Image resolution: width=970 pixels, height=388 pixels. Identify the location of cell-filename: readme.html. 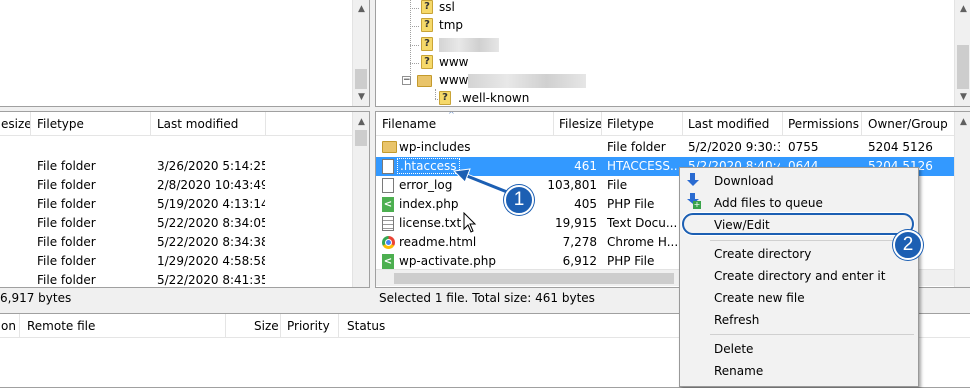
(438, 242).